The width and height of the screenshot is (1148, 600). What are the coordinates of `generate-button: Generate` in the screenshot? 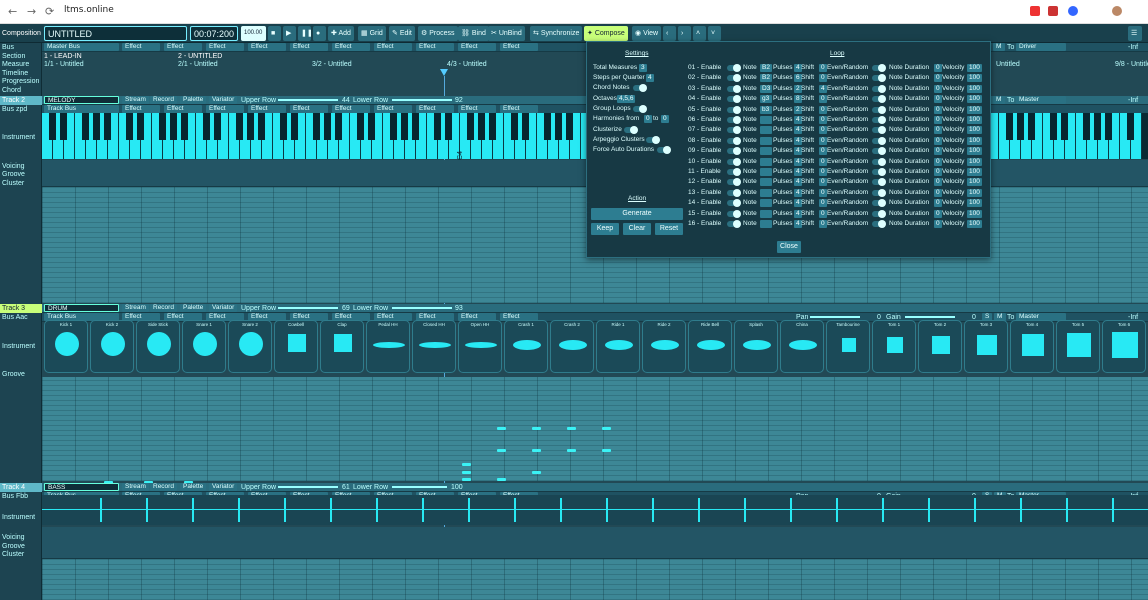 It's located at (637, 214).